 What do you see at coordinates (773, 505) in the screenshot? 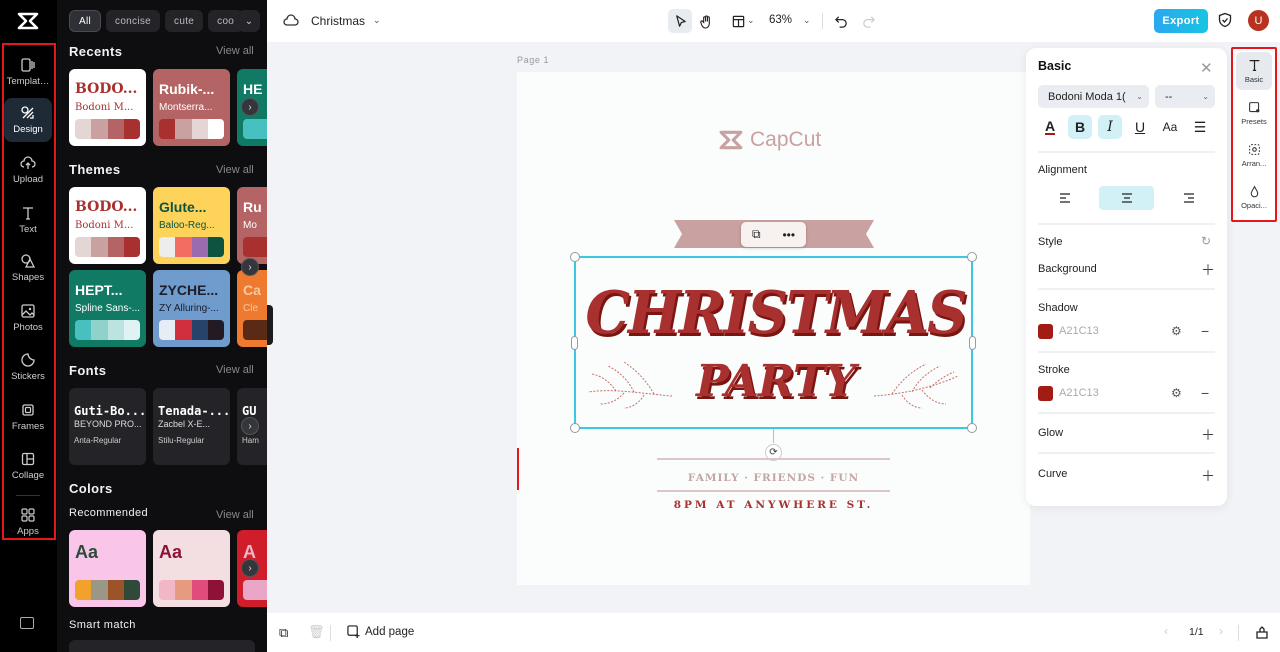
I see `location-text: 8PM AT ANYWHERE ST.` at bounding box center [773, 505].